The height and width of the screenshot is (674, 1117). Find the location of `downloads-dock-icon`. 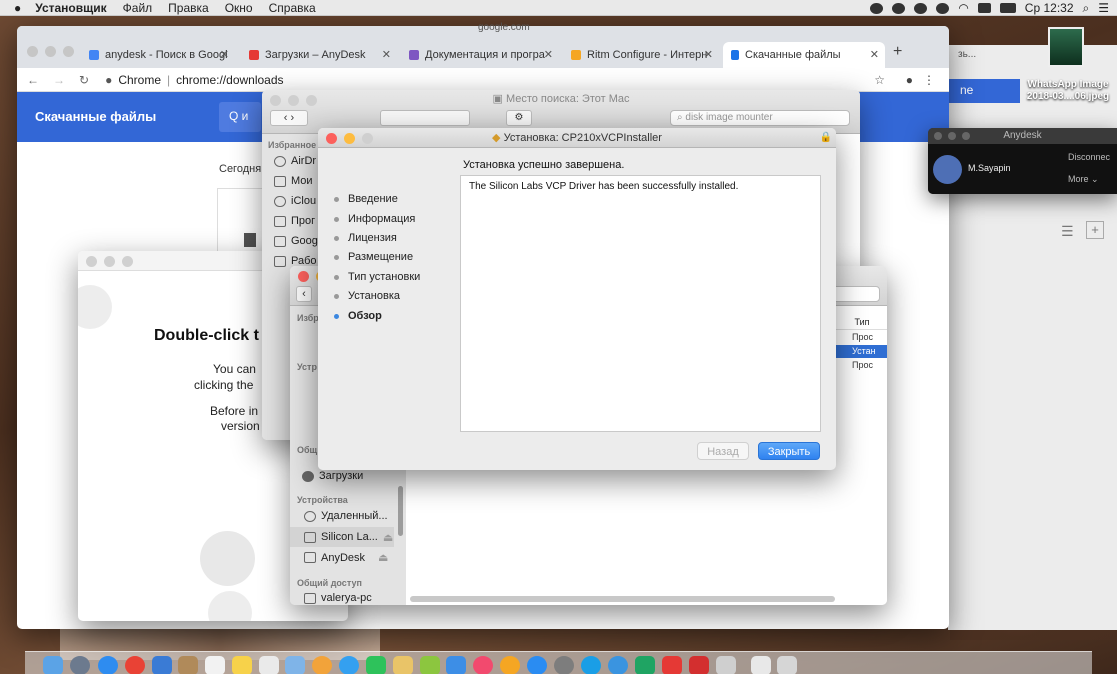

downloads-dock-icon is located at coordinates (761, 665).